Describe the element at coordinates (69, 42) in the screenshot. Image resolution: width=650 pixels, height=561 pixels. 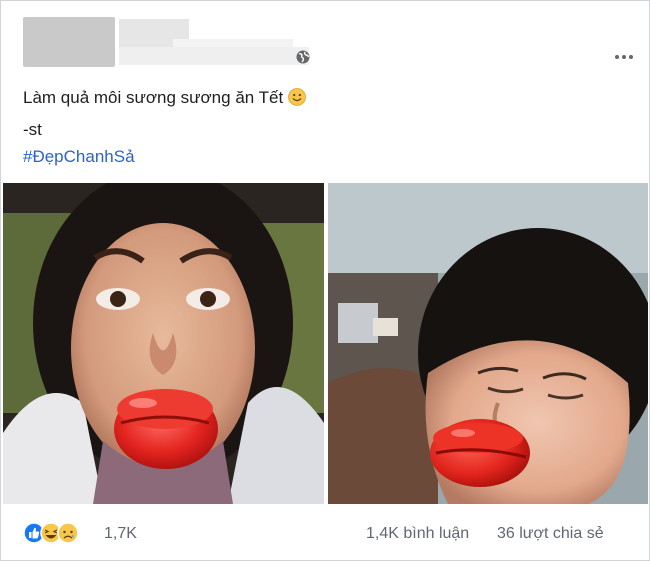
I see `avatar-blurred` at that location.